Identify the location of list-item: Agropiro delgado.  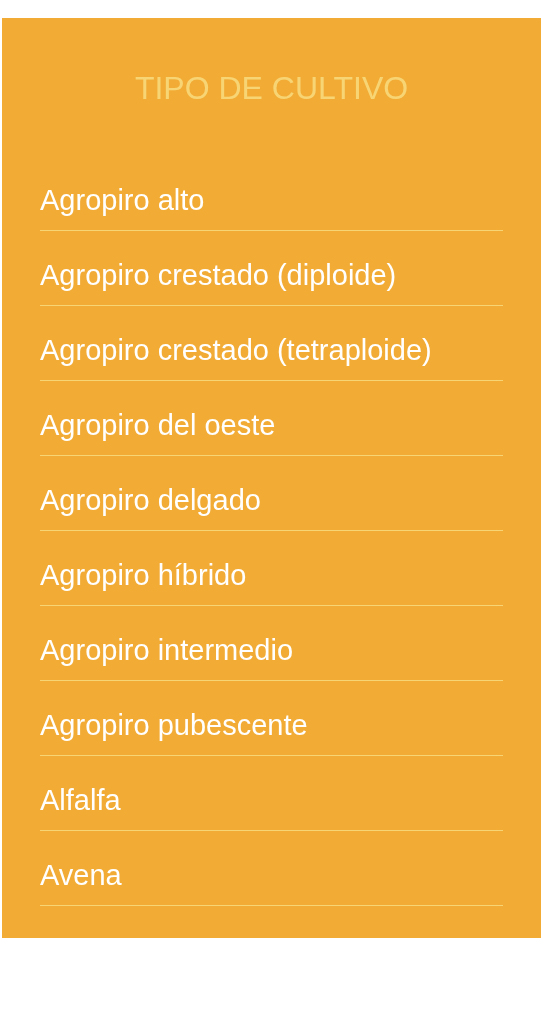
(271, 493).